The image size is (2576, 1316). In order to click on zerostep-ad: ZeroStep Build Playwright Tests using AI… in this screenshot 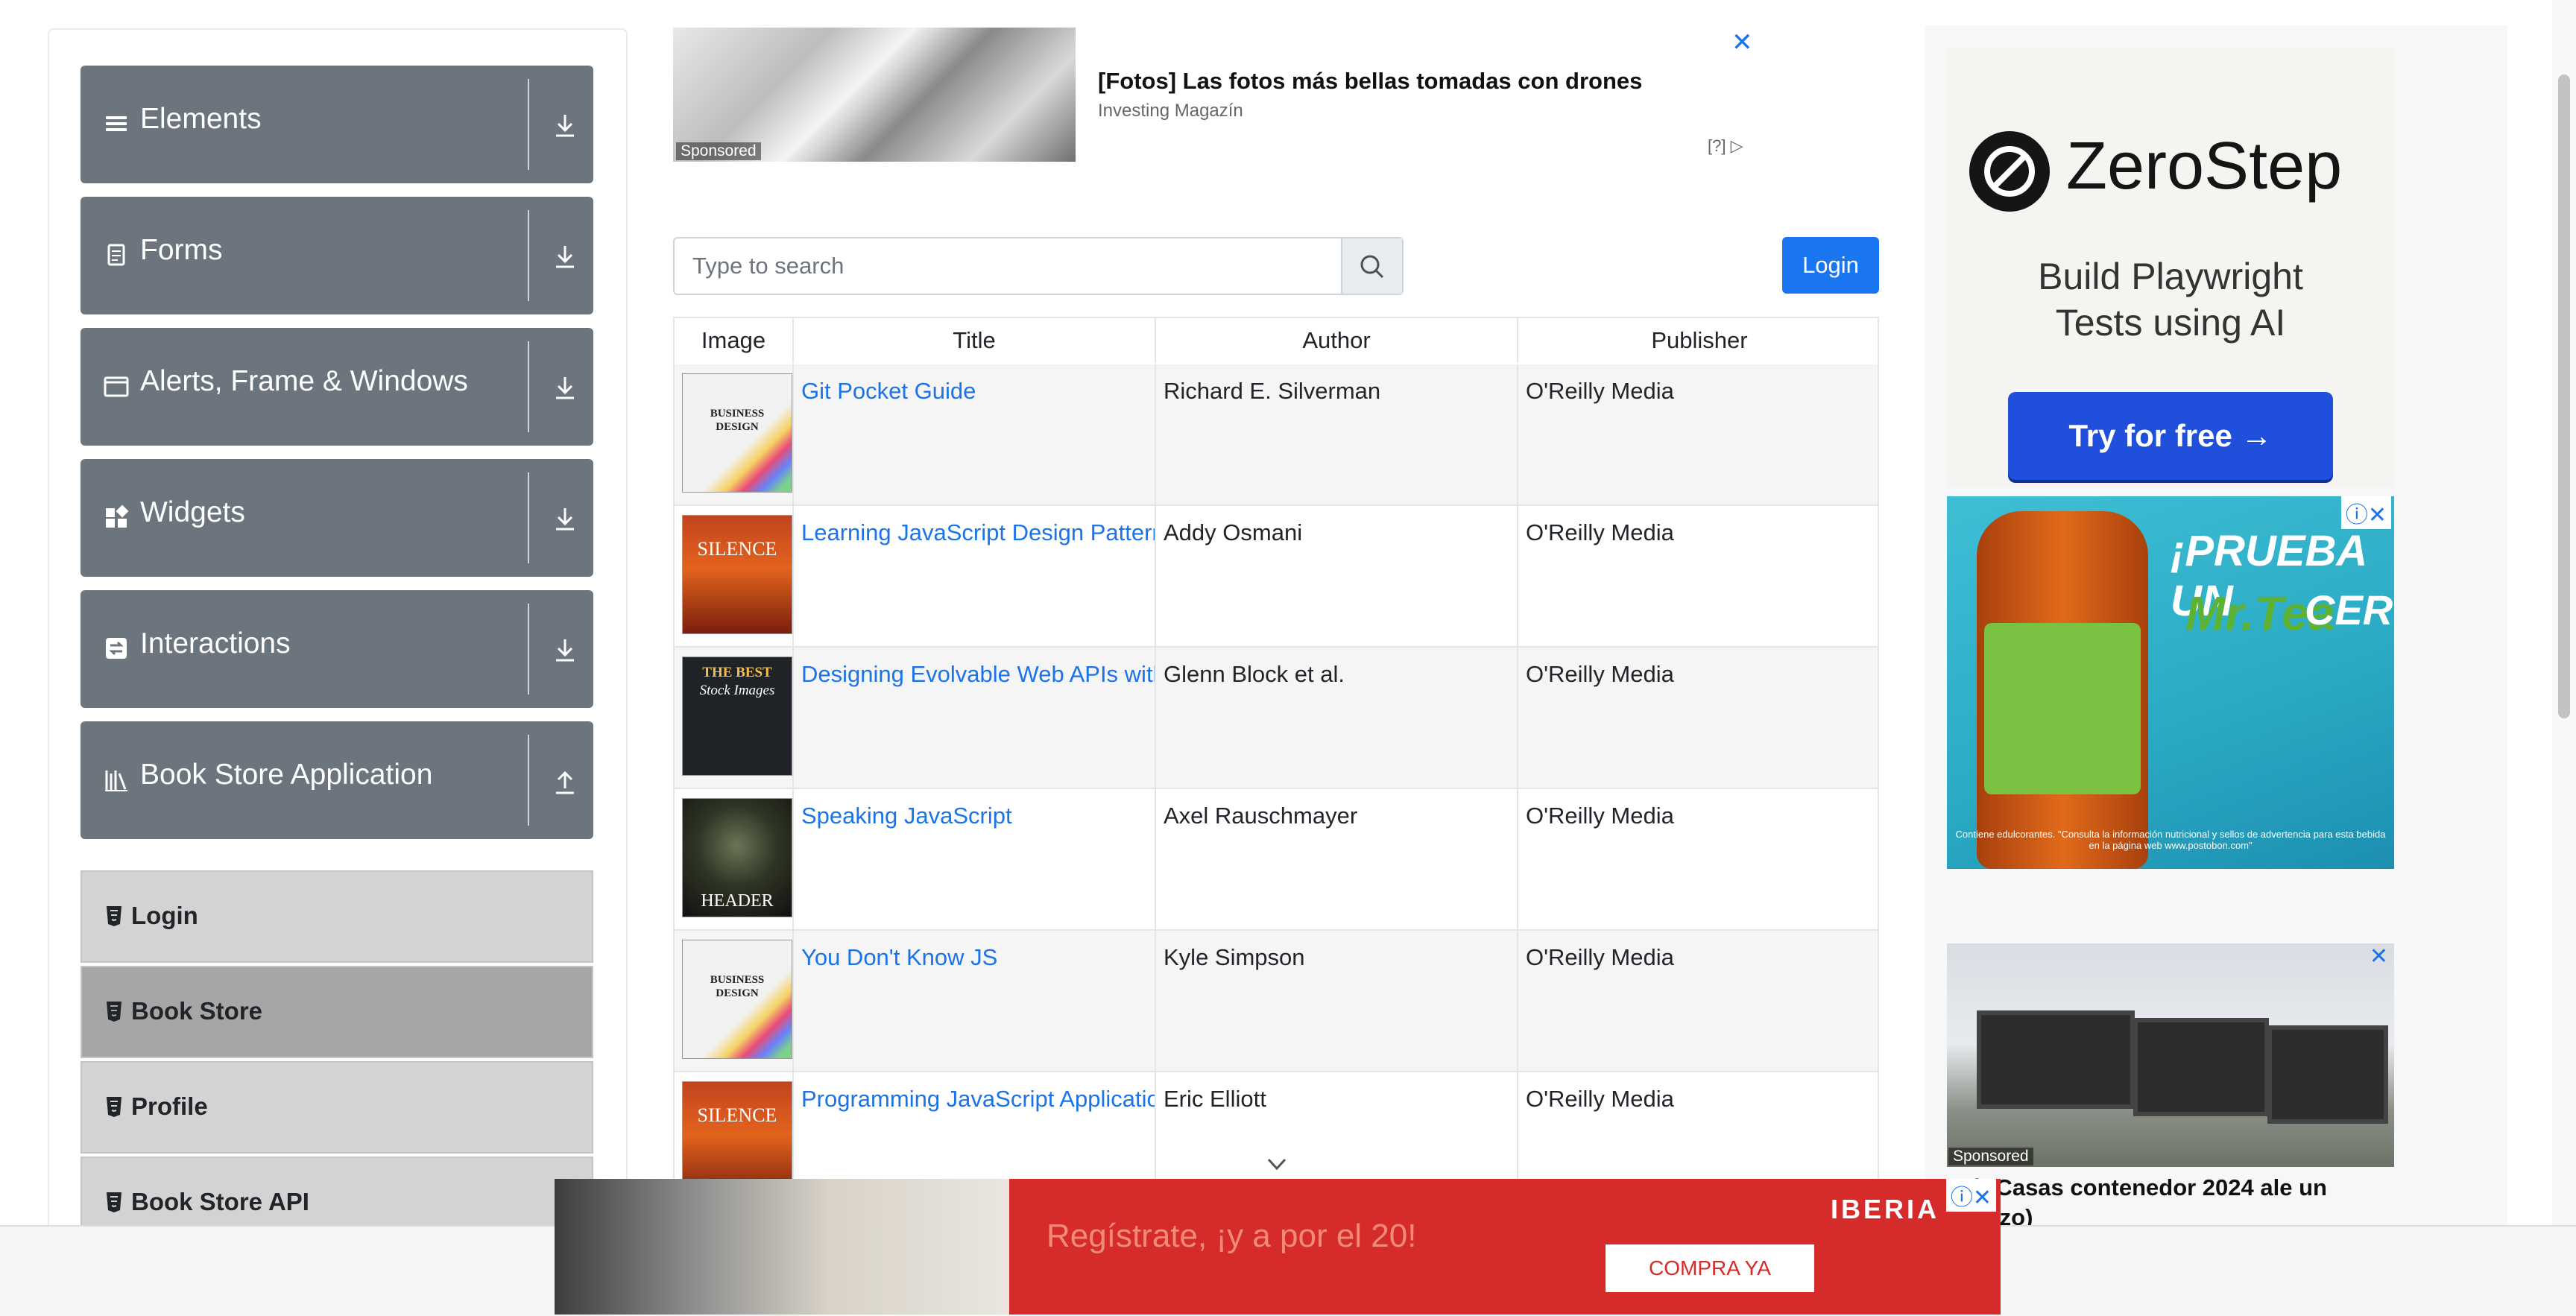, I will do `click(2170, 267)`.